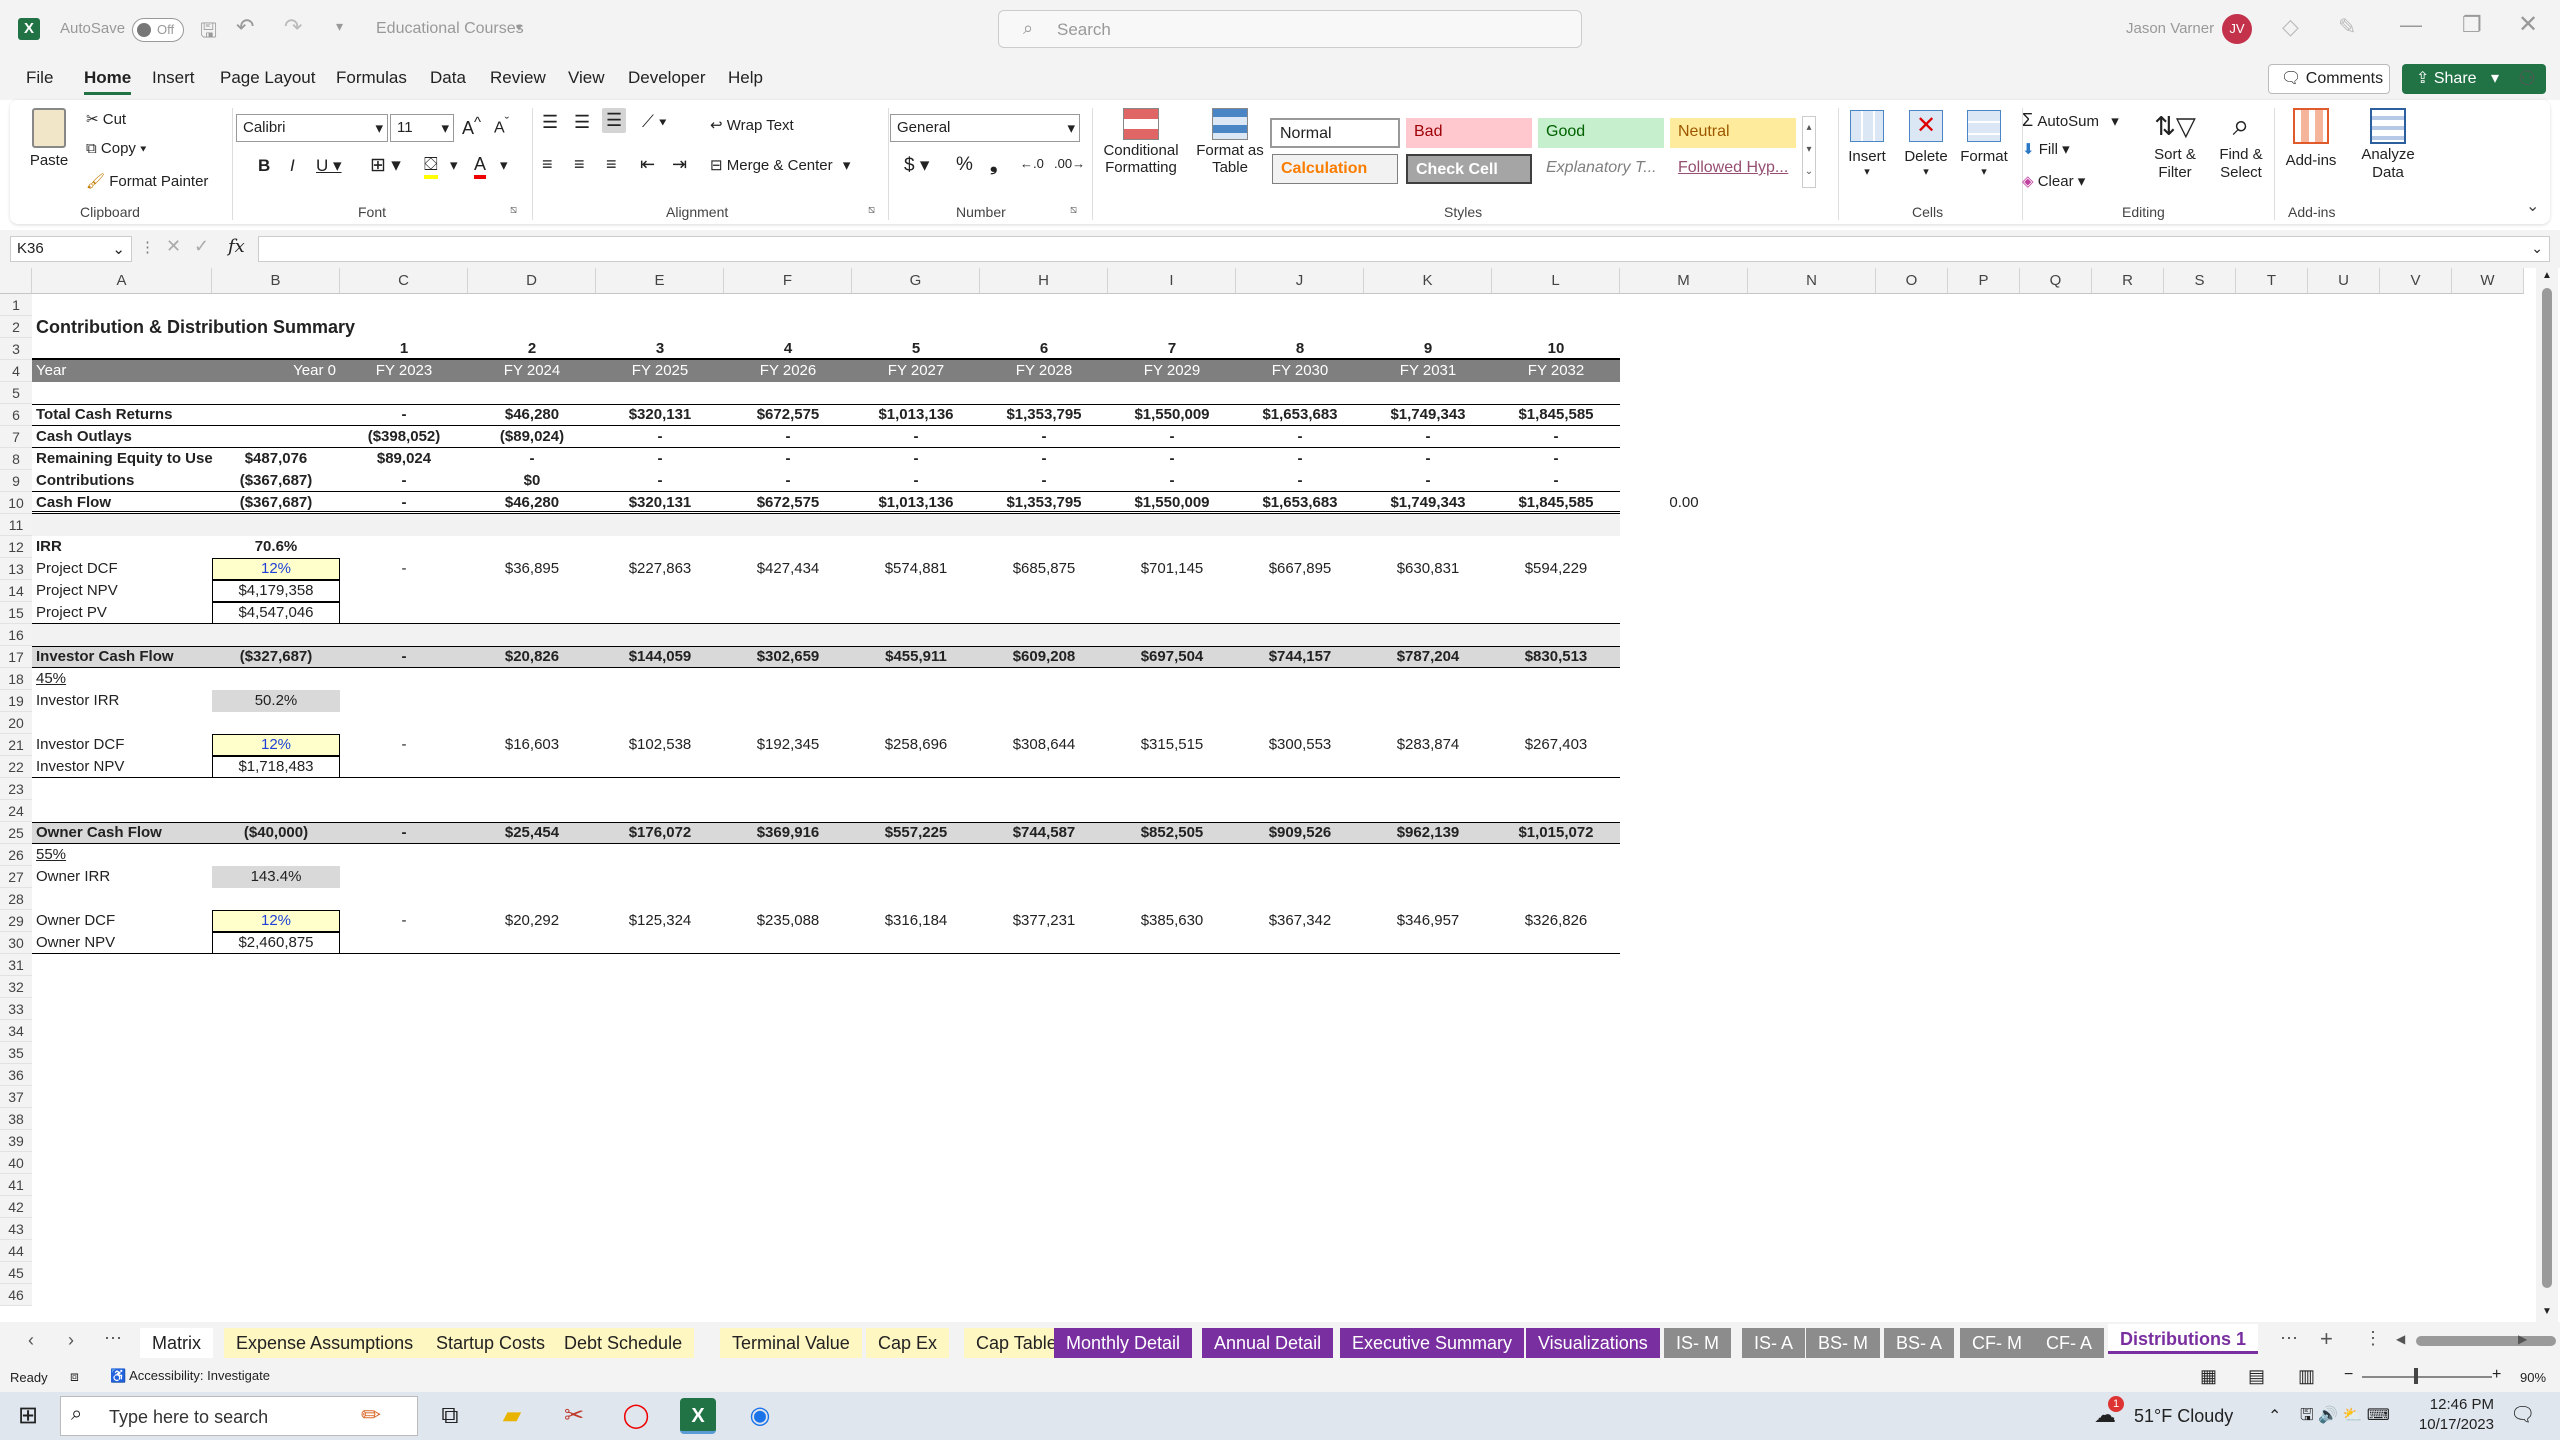 The image size is (2560, 1440). I want to click on collapse-ribbon-icon: ⌄, so click(2532, 206).